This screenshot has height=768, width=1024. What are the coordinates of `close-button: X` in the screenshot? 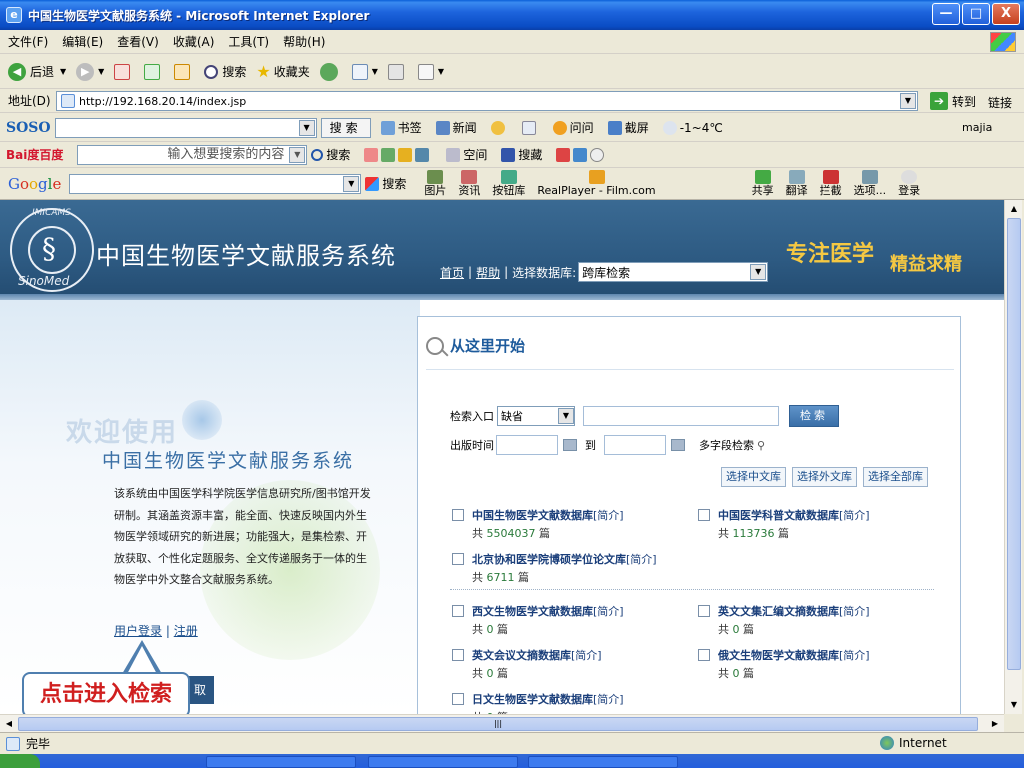 It's located at (1006, 14).